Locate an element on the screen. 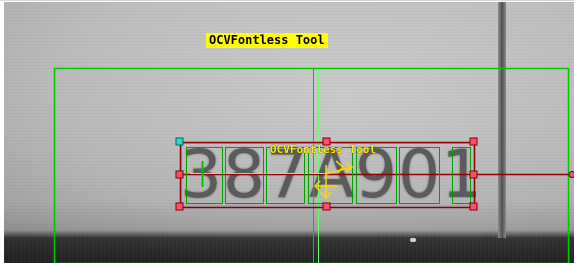 The height and width of the screenshot is (263, 574). origin-crosshair-icon is located at coordinates (333, 180).